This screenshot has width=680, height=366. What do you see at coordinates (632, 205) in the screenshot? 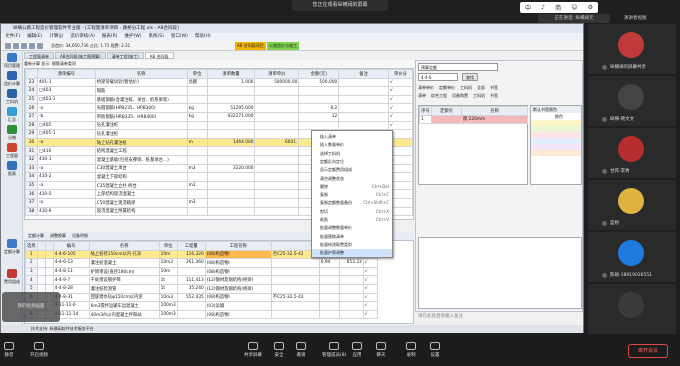
I see `participant-tile: 蓝桥` at bounding box center [632, 205].